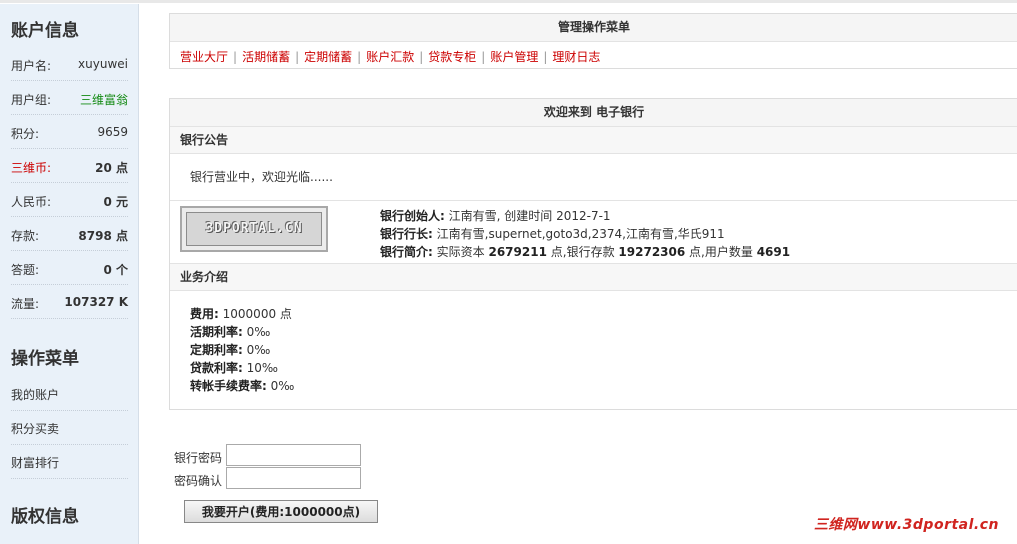 Image resolution: width=1017 pixels, height=544 pixels. I want to click on points-value: 9659, so click(112, 132).